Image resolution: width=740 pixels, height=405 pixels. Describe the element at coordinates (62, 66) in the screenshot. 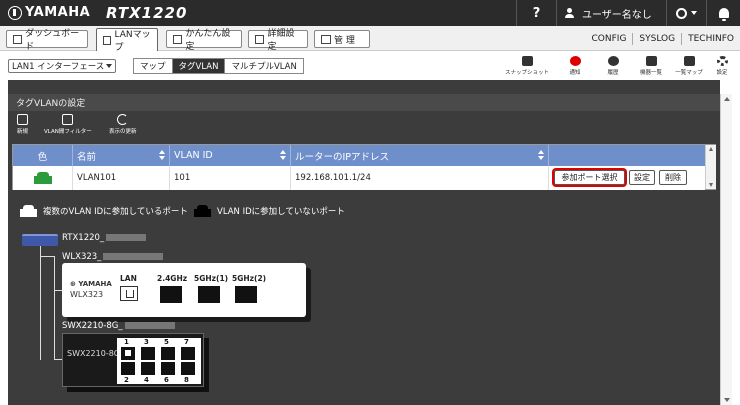

I see `interface-select: LAN1 インターフェース` at that location.